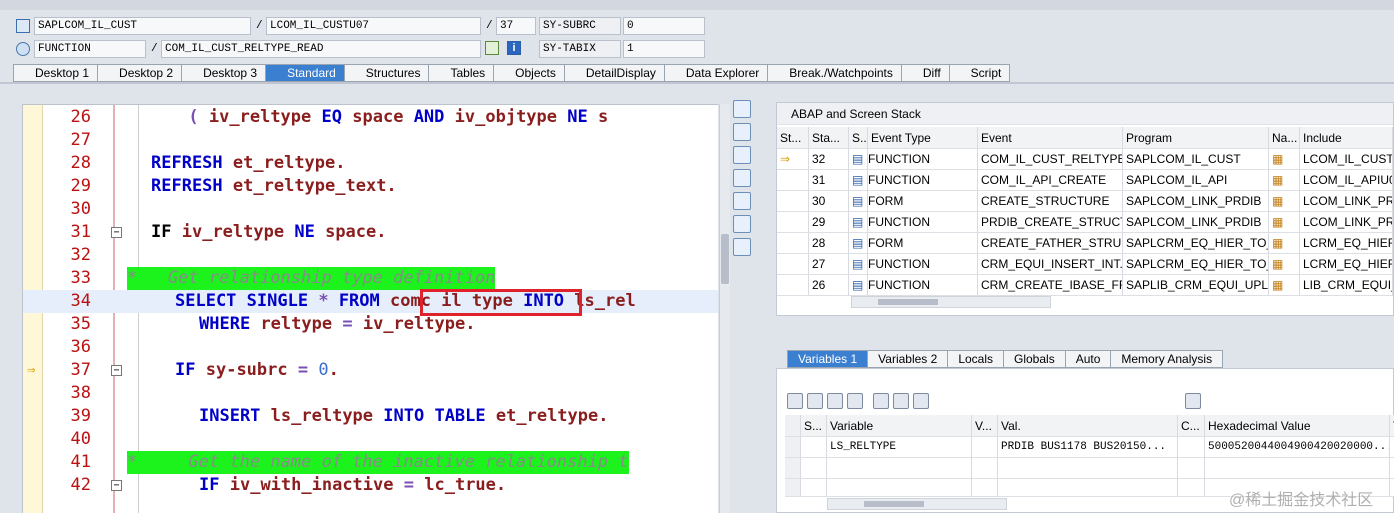 This screenshot has height=513, width=1394. Describe the element at coordinates (1050, 137) in the screenshot. I see `col-header: Event` at that location.